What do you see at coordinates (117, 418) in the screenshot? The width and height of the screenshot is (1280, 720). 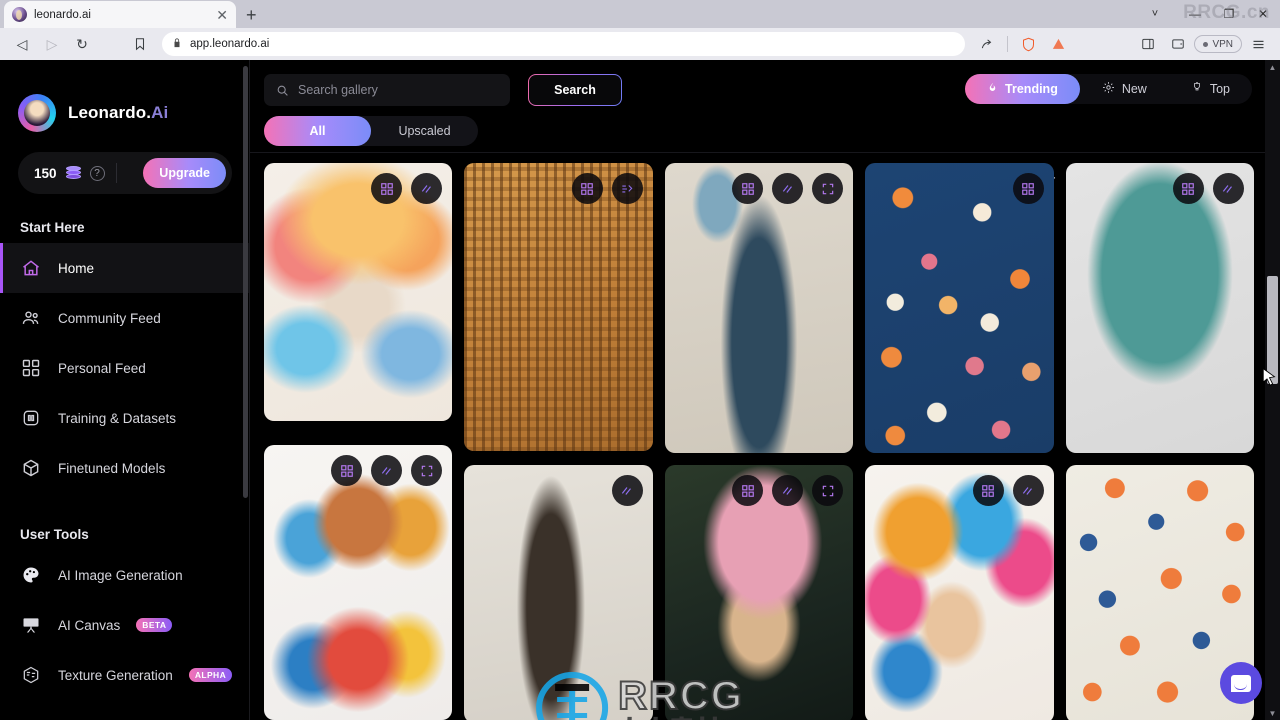 I see `sidebar-item-label: Training & Datasets` at bounding box center [117, 418].